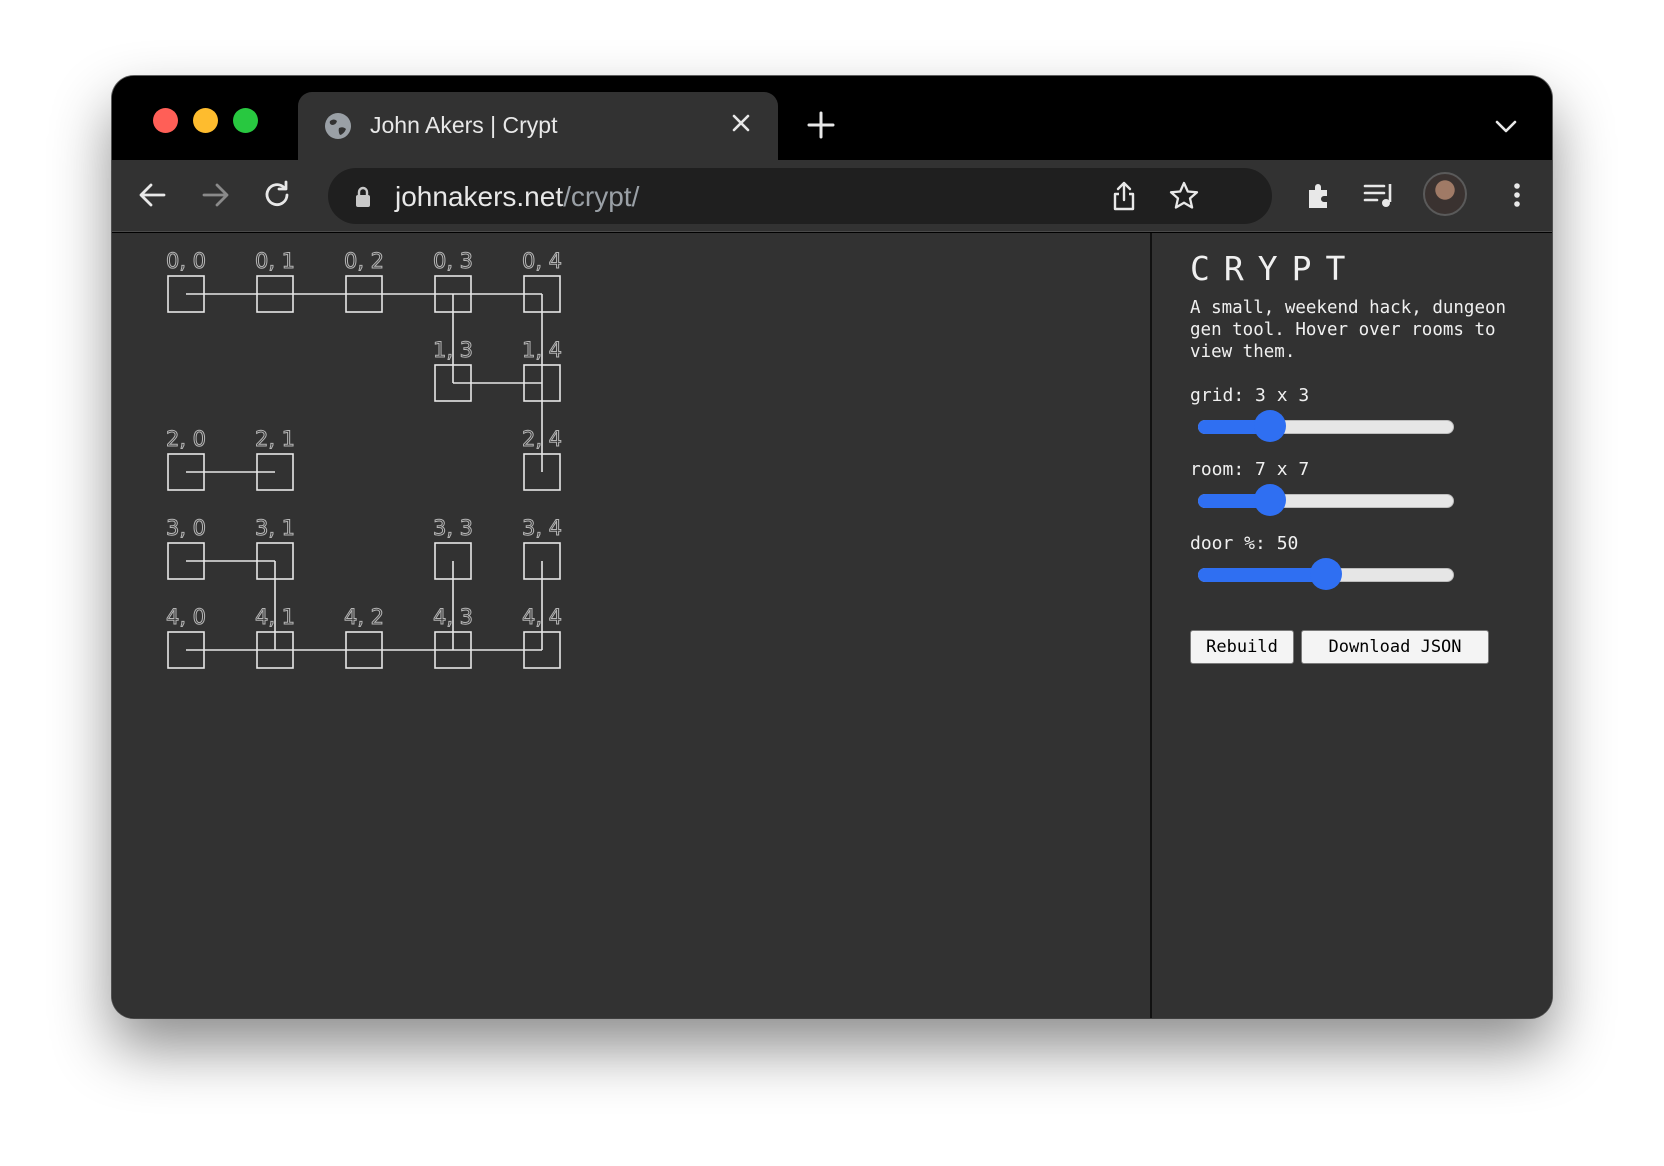 The width and height of the screenshot is (1664, 1166). What do you see at coordinates (479, 196) in the screenshot?
I see `url-host: johnakers.net` at bounding box center [479, 196].